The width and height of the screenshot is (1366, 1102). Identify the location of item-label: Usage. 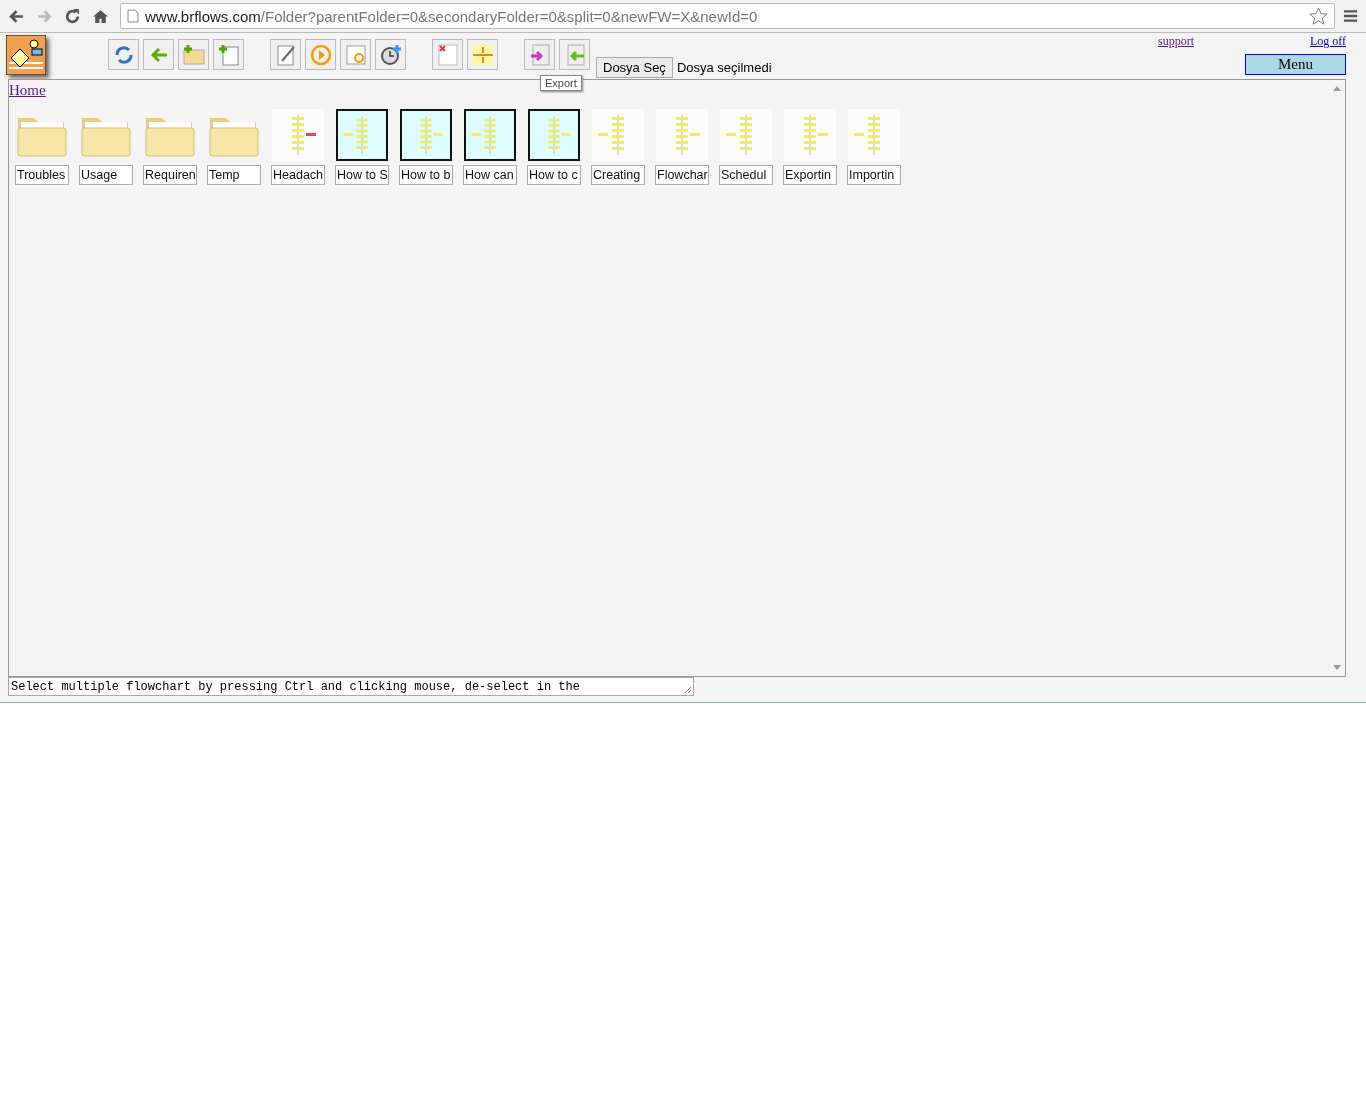
(106, 175).